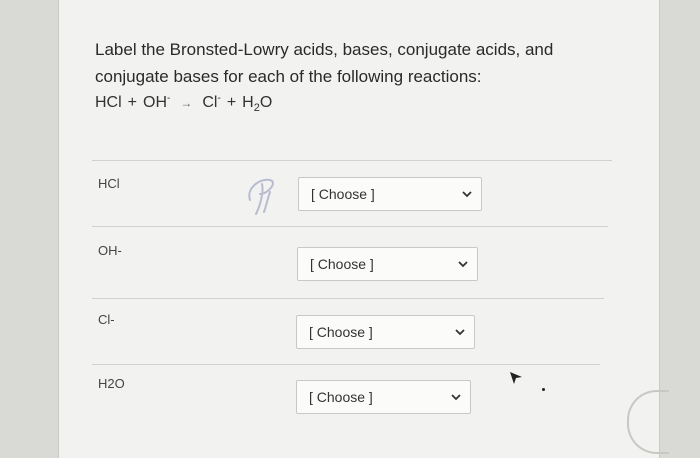  What do you see at coordinates (387, 264) in the screenshot?
I see `select-oh: [ Choose ]` at bounding box center [387, 264].